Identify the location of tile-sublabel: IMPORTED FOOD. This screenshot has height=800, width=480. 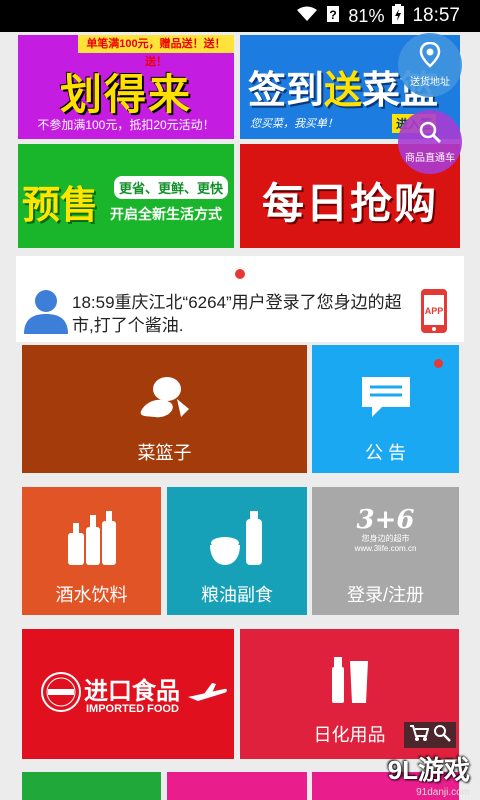
(132, 709).